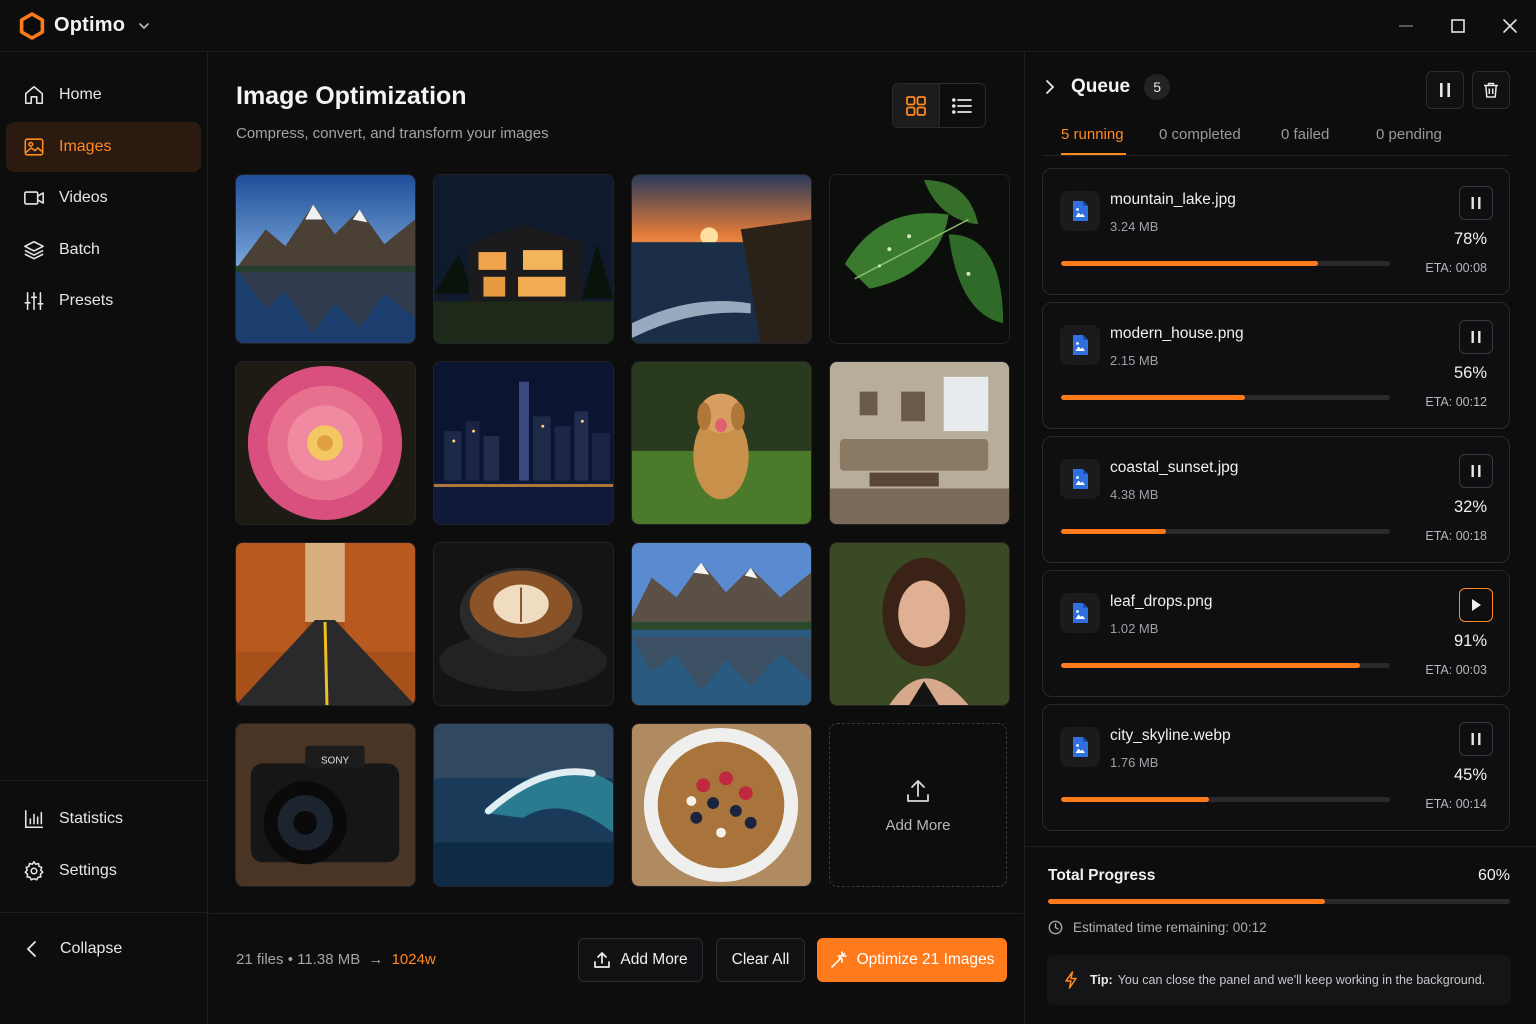  What do you see at coordinates (298, 959) in the screenshot?
I see `files-count-size: 21 files • 11.38 MB` at bounding box center [298, 959].